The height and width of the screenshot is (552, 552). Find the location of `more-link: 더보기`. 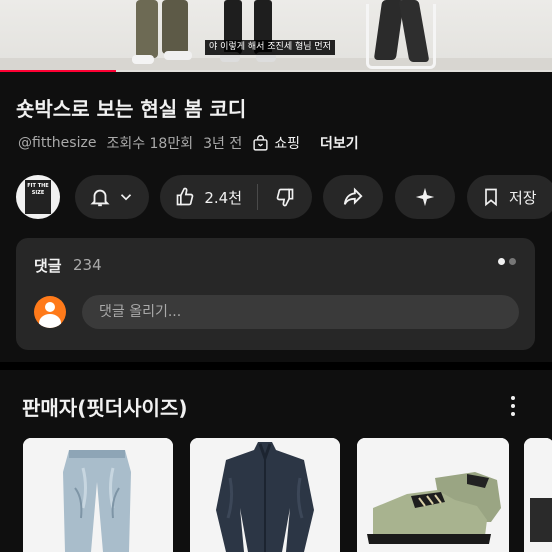

more-link: 더보기 is located at coordinates (339, 143).